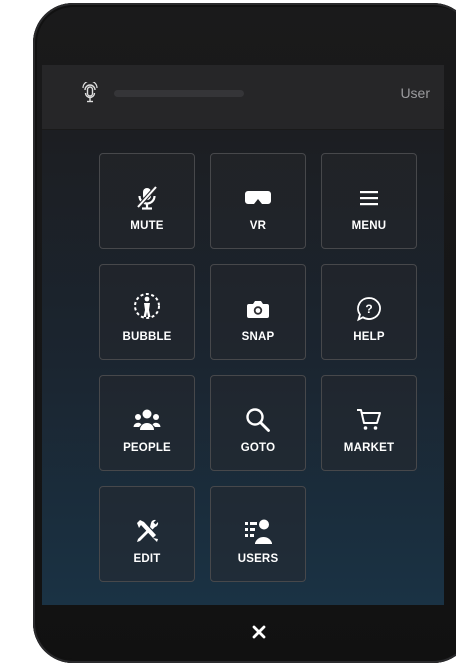 The image size is (456, 667). What do you see at coordinates (147, 559) in the screenshot?
I see `tile-label: EDIT` at bounding box center [147, 559].